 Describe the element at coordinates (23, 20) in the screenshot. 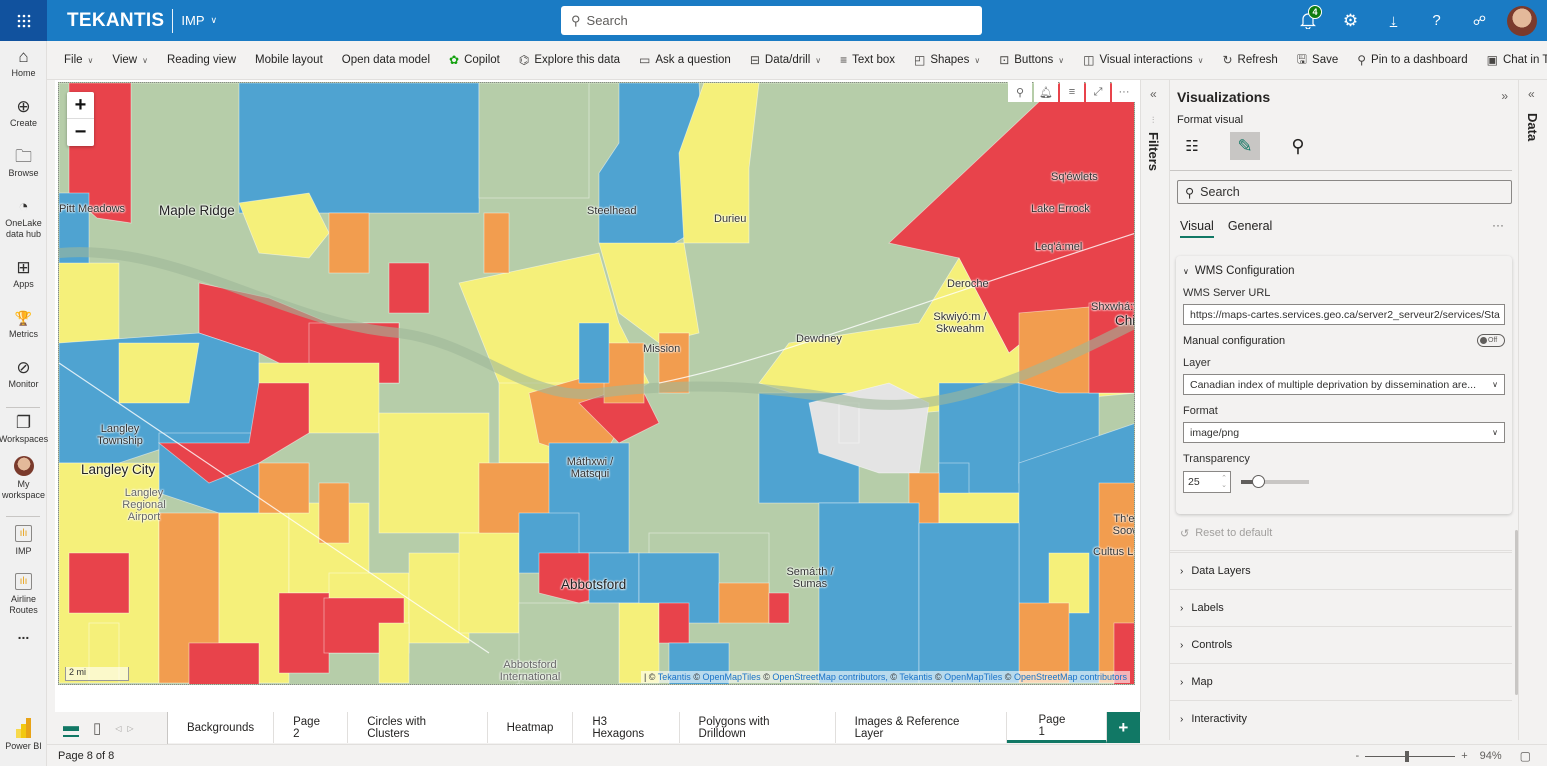

I see `app-launcher-button` at that location.